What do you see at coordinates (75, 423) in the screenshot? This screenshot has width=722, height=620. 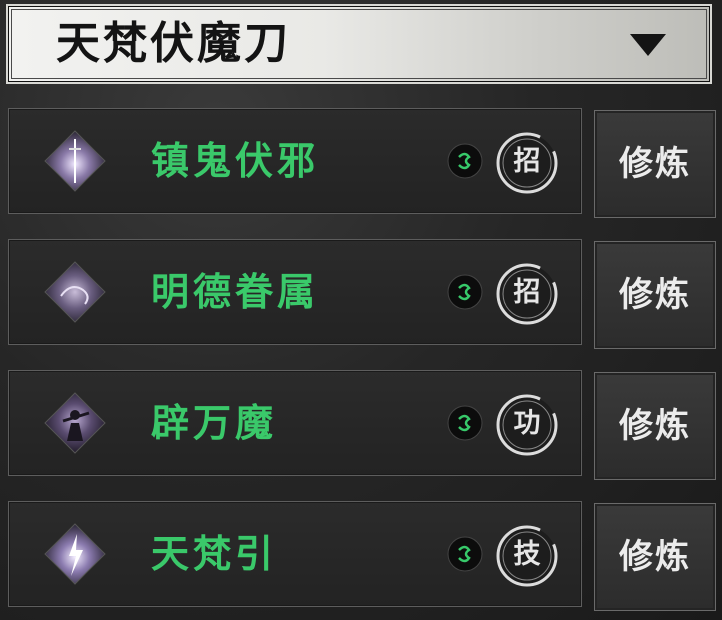 I see `warrior-diamond-icon` at bounding box center [75, 423].